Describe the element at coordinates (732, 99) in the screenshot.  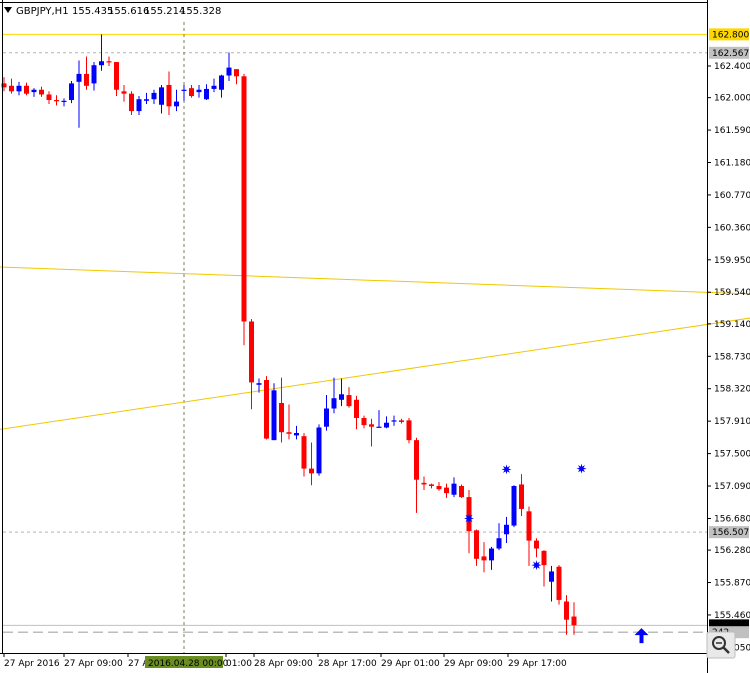
I see `y-tick-label: 162.000` at that location.